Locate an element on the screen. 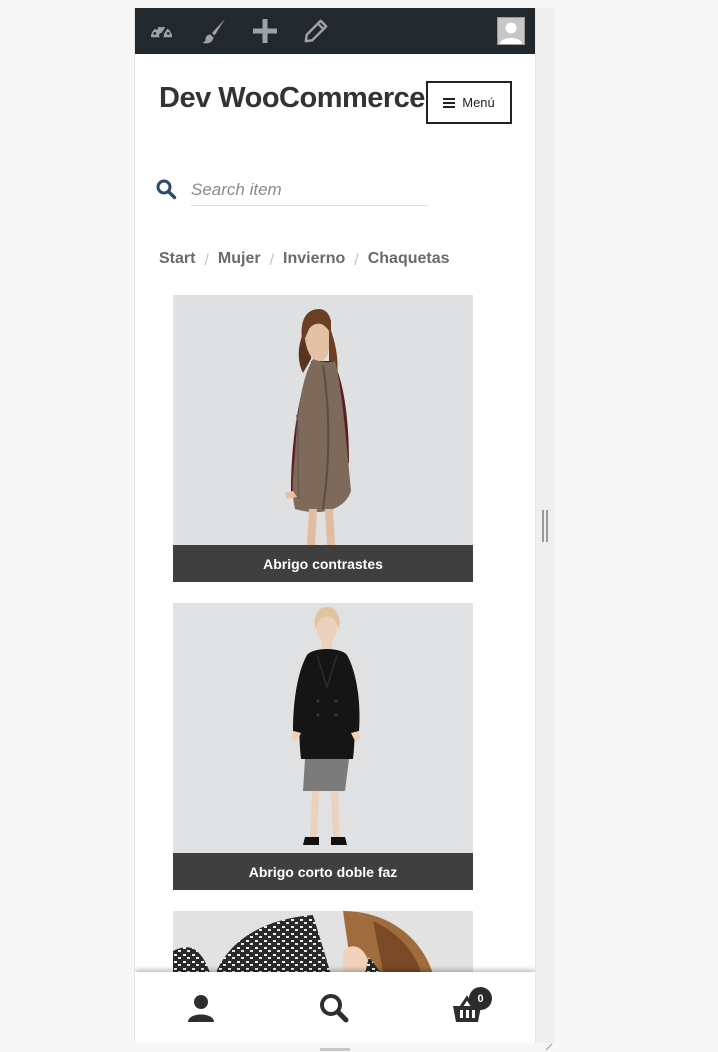  breadcrumb-item-start: Start is located at coordinates (177, 258).